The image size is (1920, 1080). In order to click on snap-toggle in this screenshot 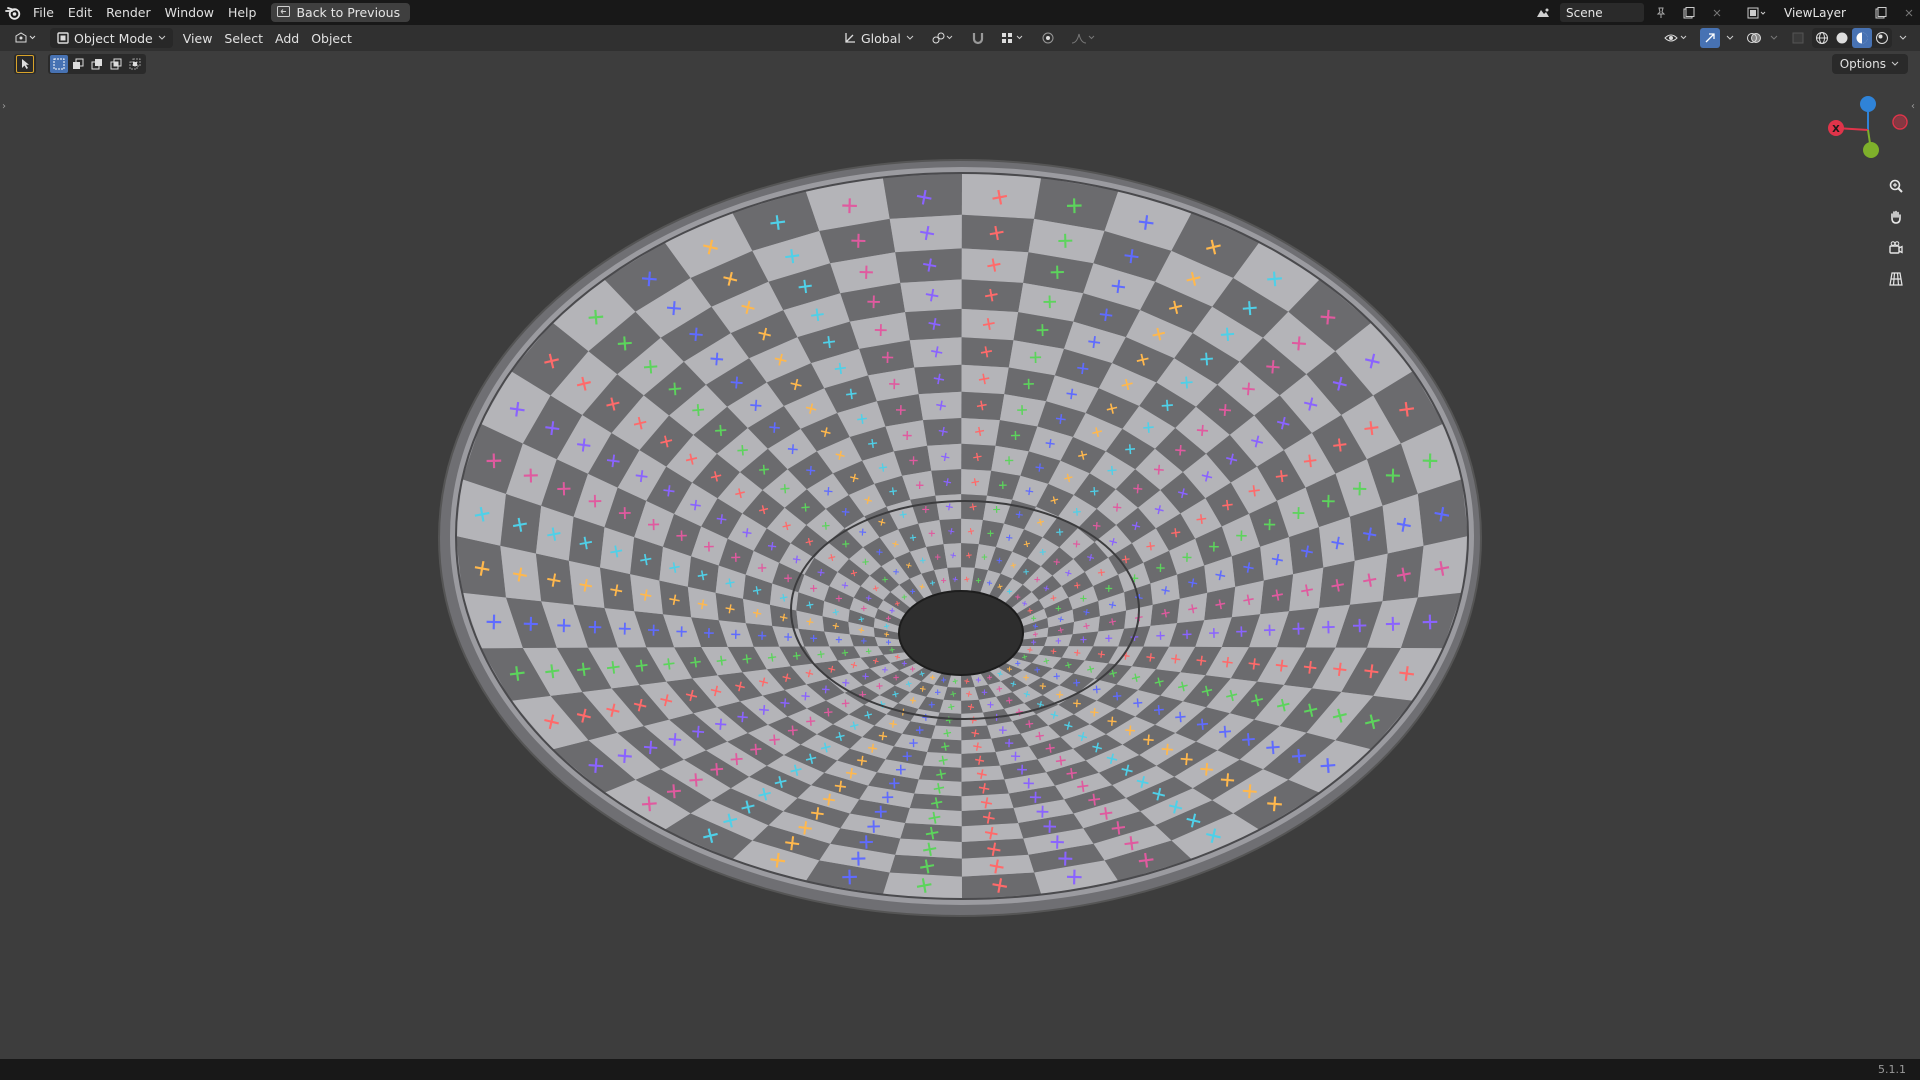, I will do `click(978, 38)`.